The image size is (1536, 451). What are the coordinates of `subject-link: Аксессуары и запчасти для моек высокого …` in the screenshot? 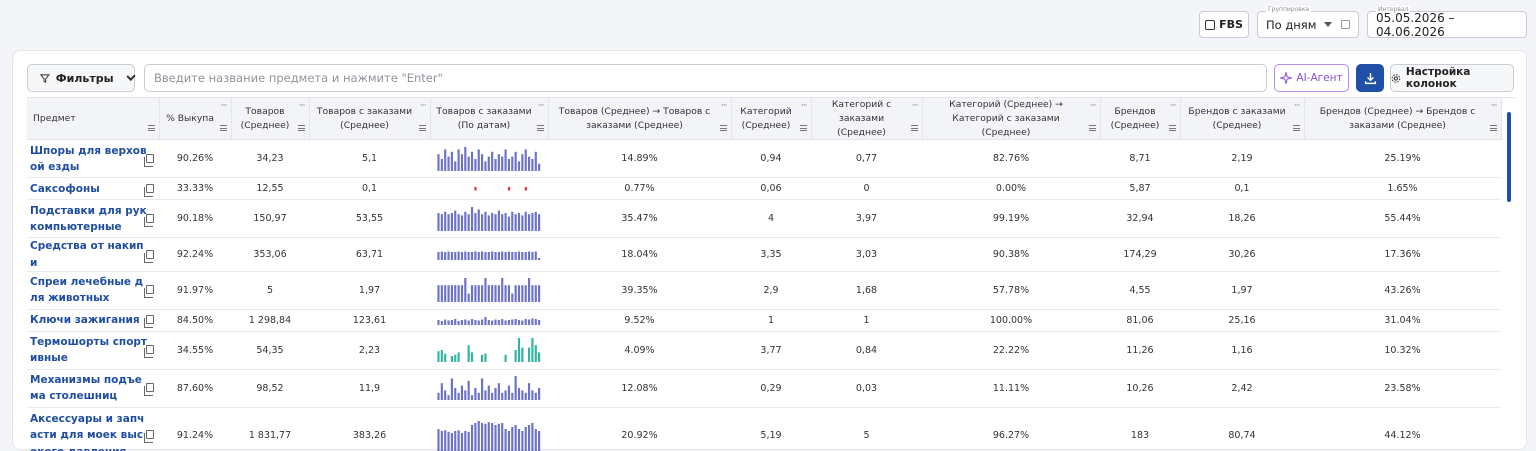 It's located at (89, 431).